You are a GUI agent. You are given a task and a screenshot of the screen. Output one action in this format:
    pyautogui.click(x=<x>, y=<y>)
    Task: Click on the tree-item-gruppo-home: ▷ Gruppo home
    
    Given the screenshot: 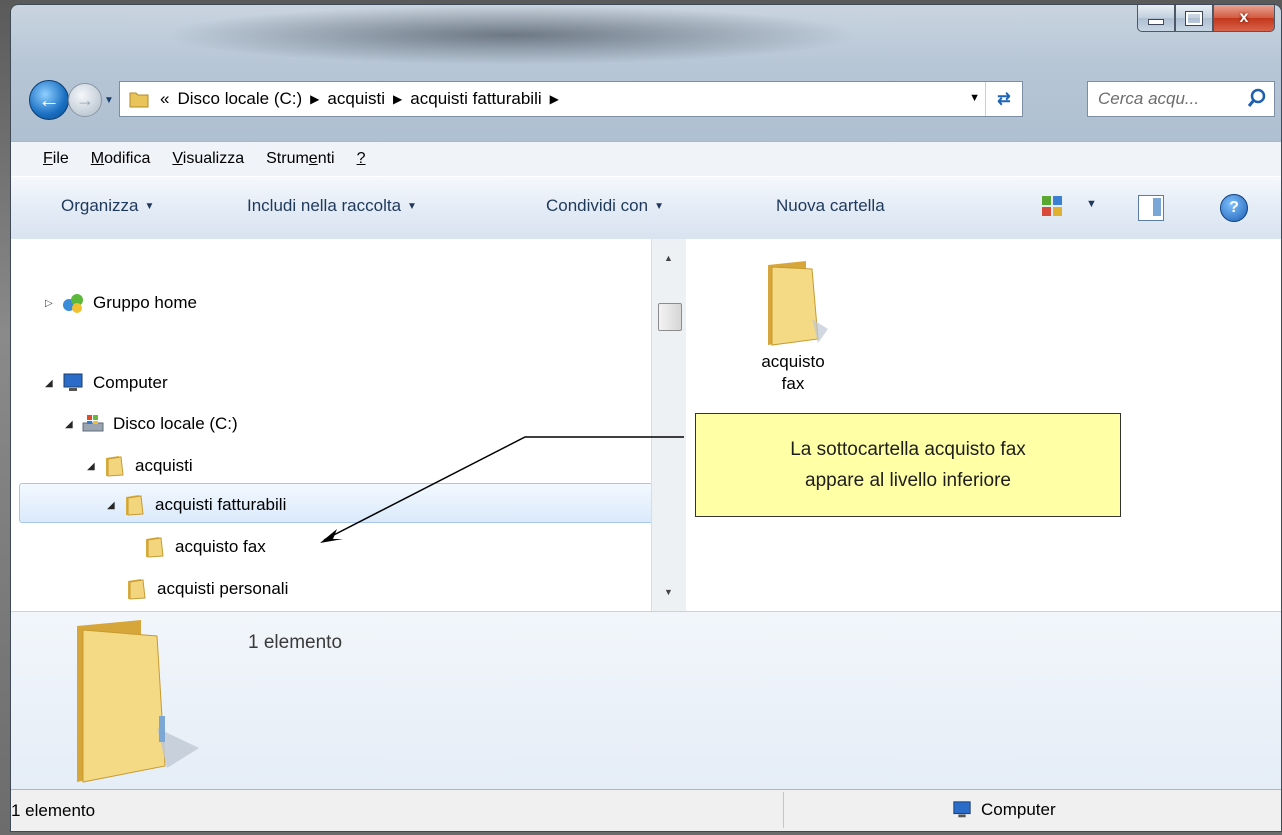 What is the action you would take?
    pyautogui.click(x=121, y=303)
    